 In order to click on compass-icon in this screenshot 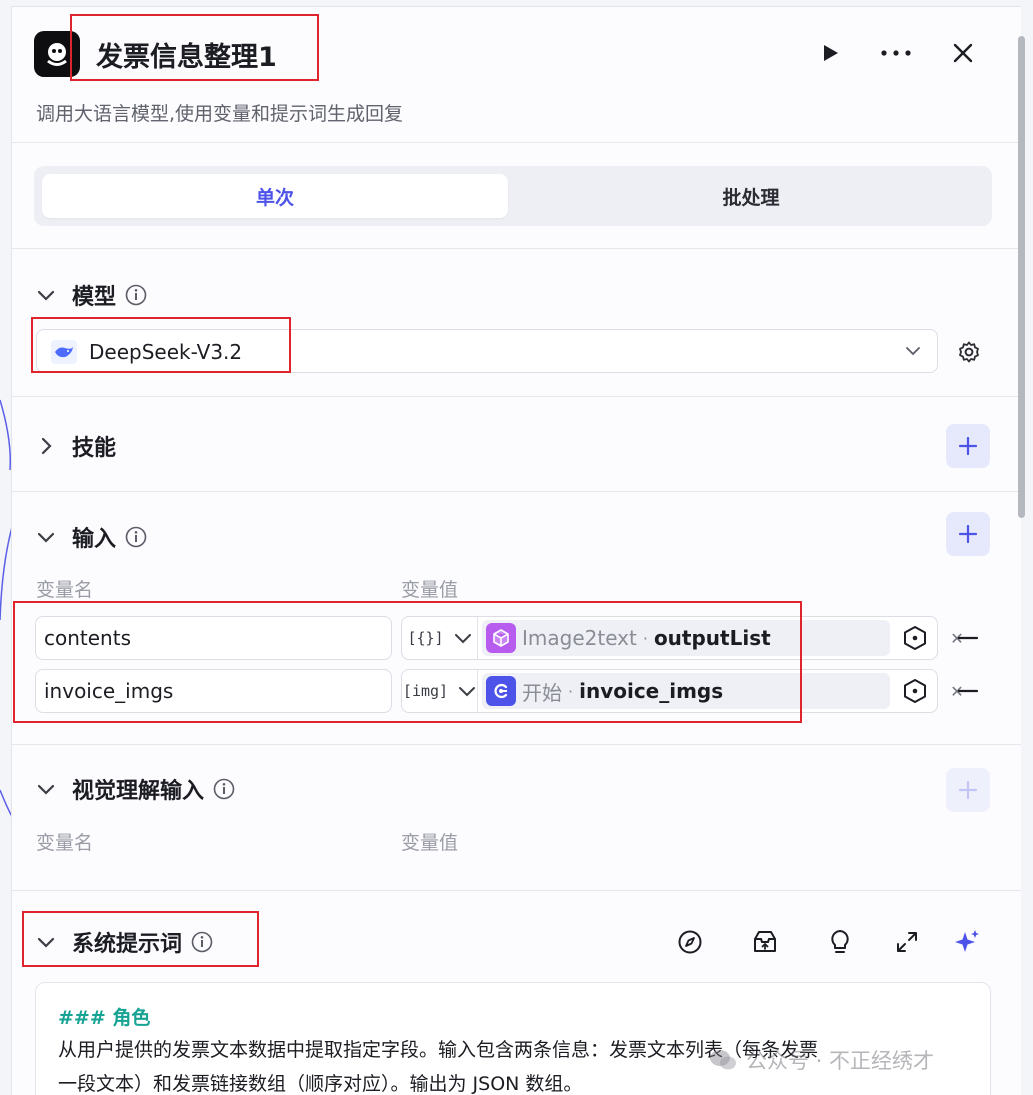, I will do `click(690, 942)`.